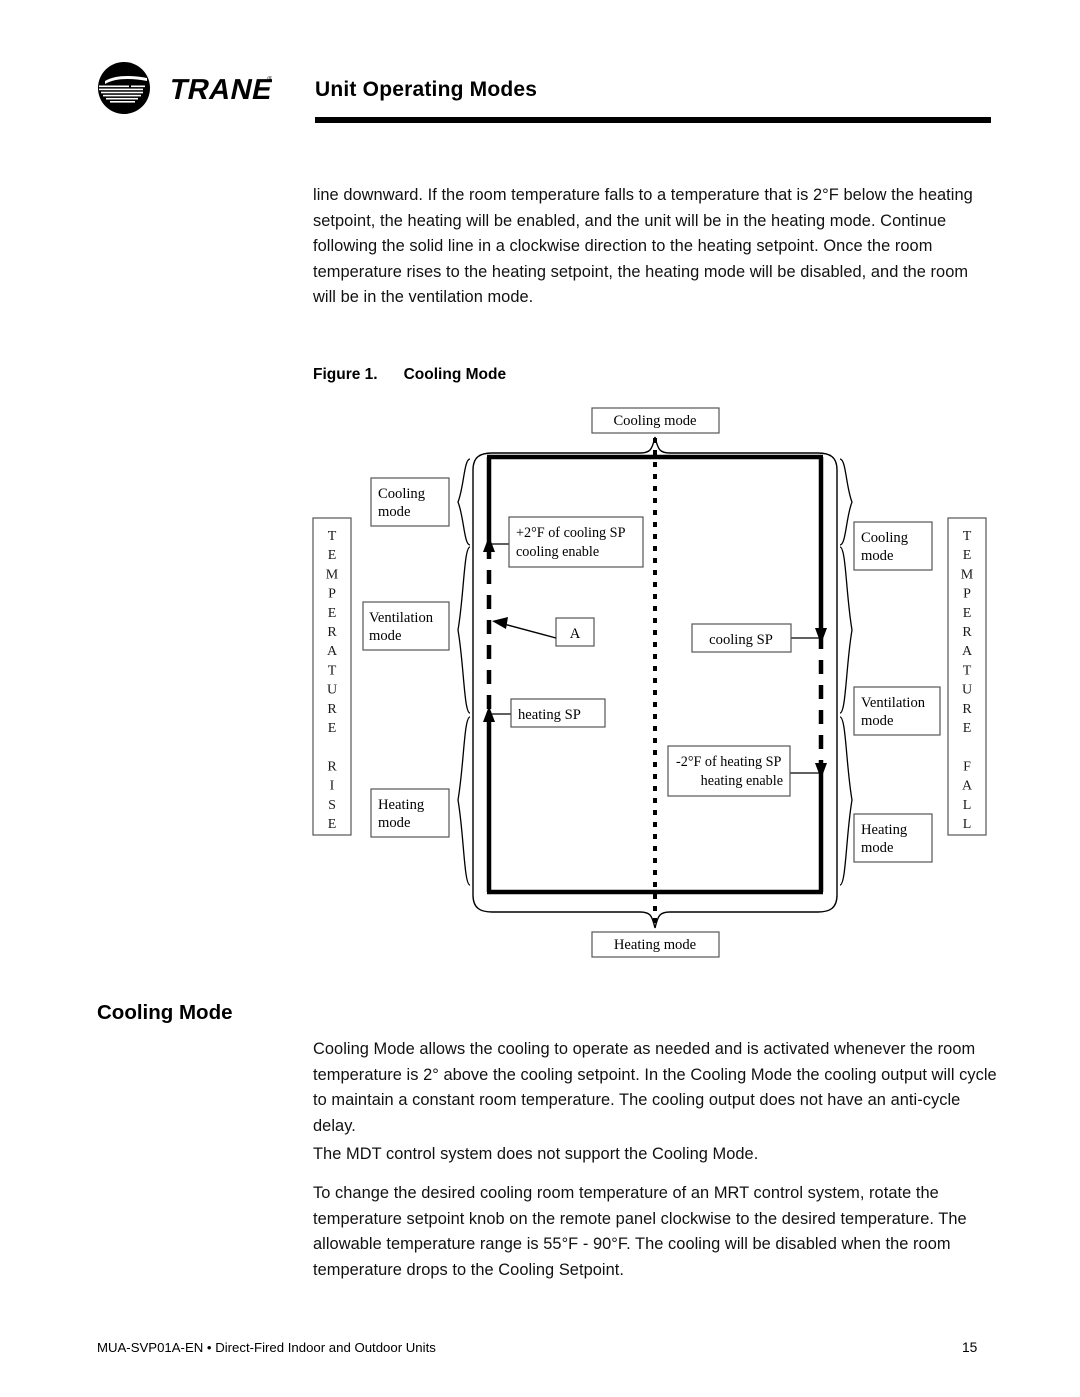 This screenshot has height=1397, width=1080. Describe the element at coordinates (846, 502) in the screenshot. I see `brace-right-cooling` at that location.